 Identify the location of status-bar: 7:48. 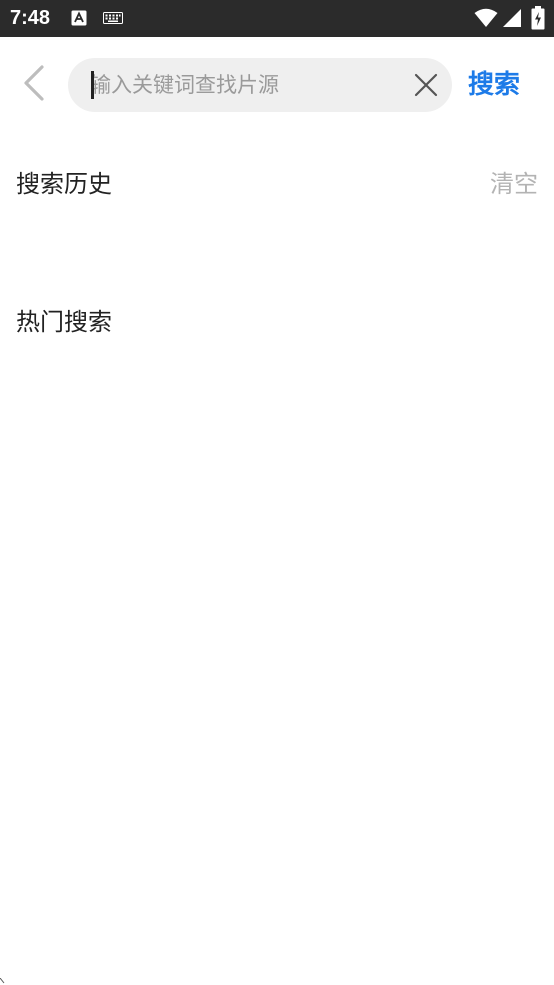
(277, 18).